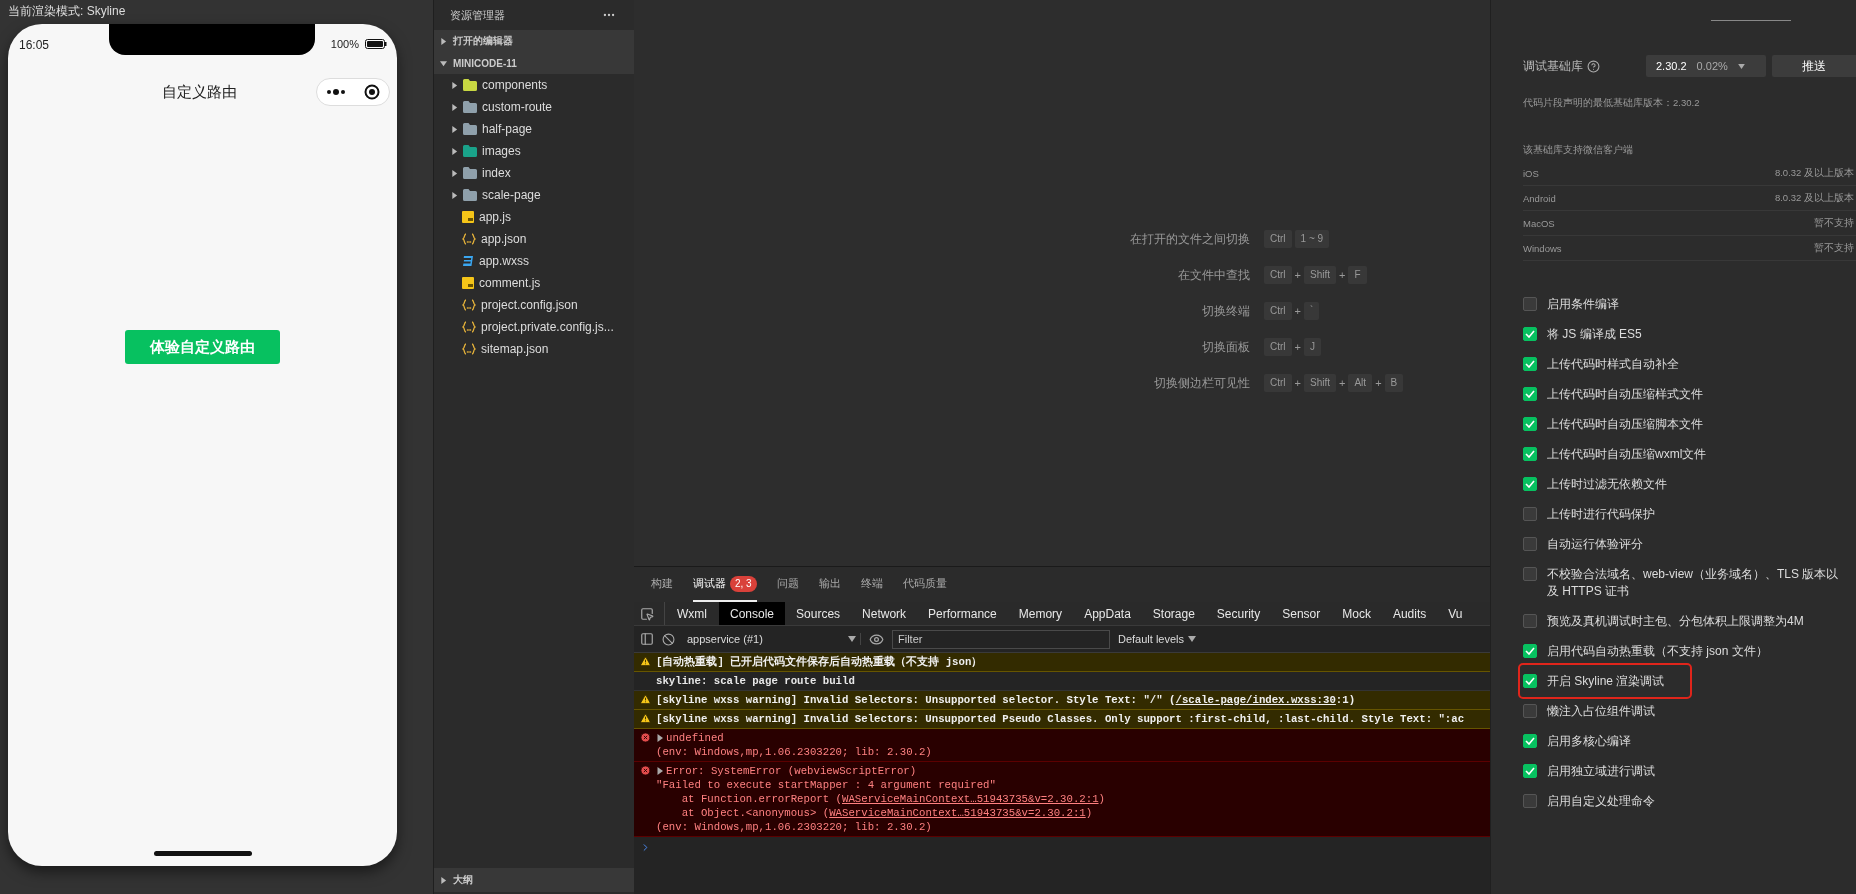 This screenshot has width=1856, height=894. Describe the element at coordinates (1001, 639) in the screenshot. I see `filter-field: Filter` at that location.